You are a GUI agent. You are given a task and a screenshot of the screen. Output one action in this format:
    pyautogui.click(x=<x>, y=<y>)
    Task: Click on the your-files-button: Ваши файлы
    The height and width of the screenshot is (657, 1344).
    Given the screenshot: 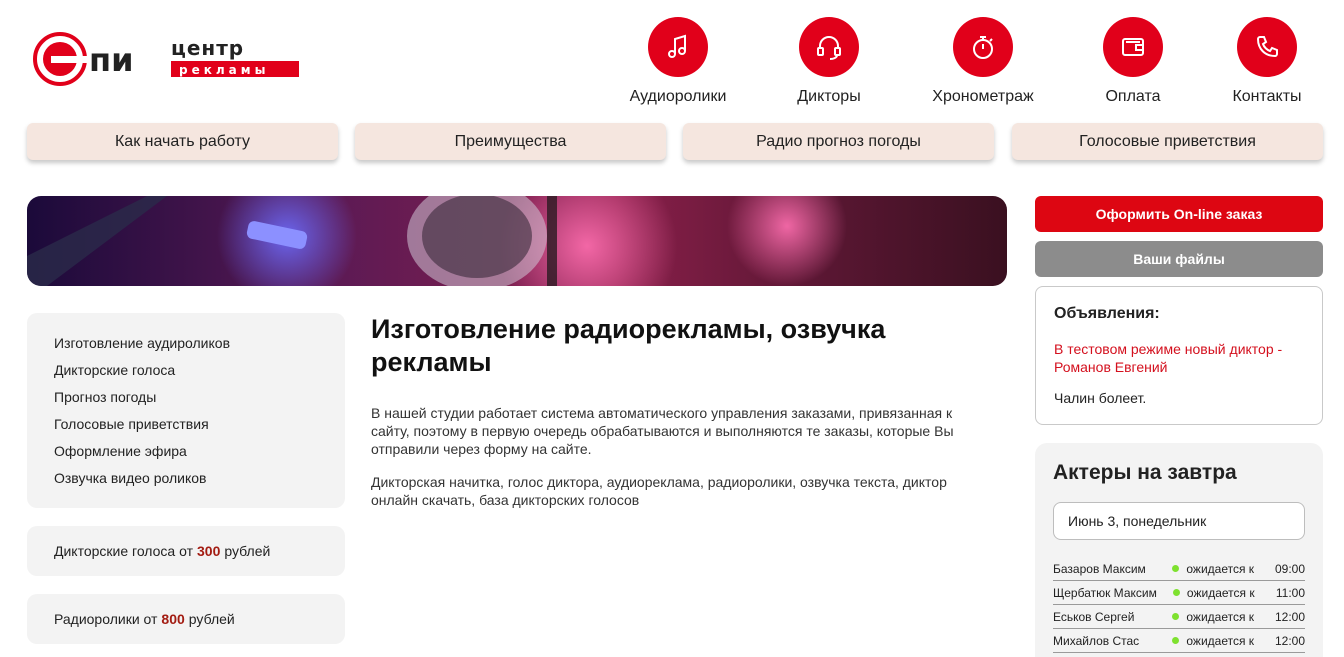 What is the action you would take?
    pyautogui.click(x=1179, y=259)
    